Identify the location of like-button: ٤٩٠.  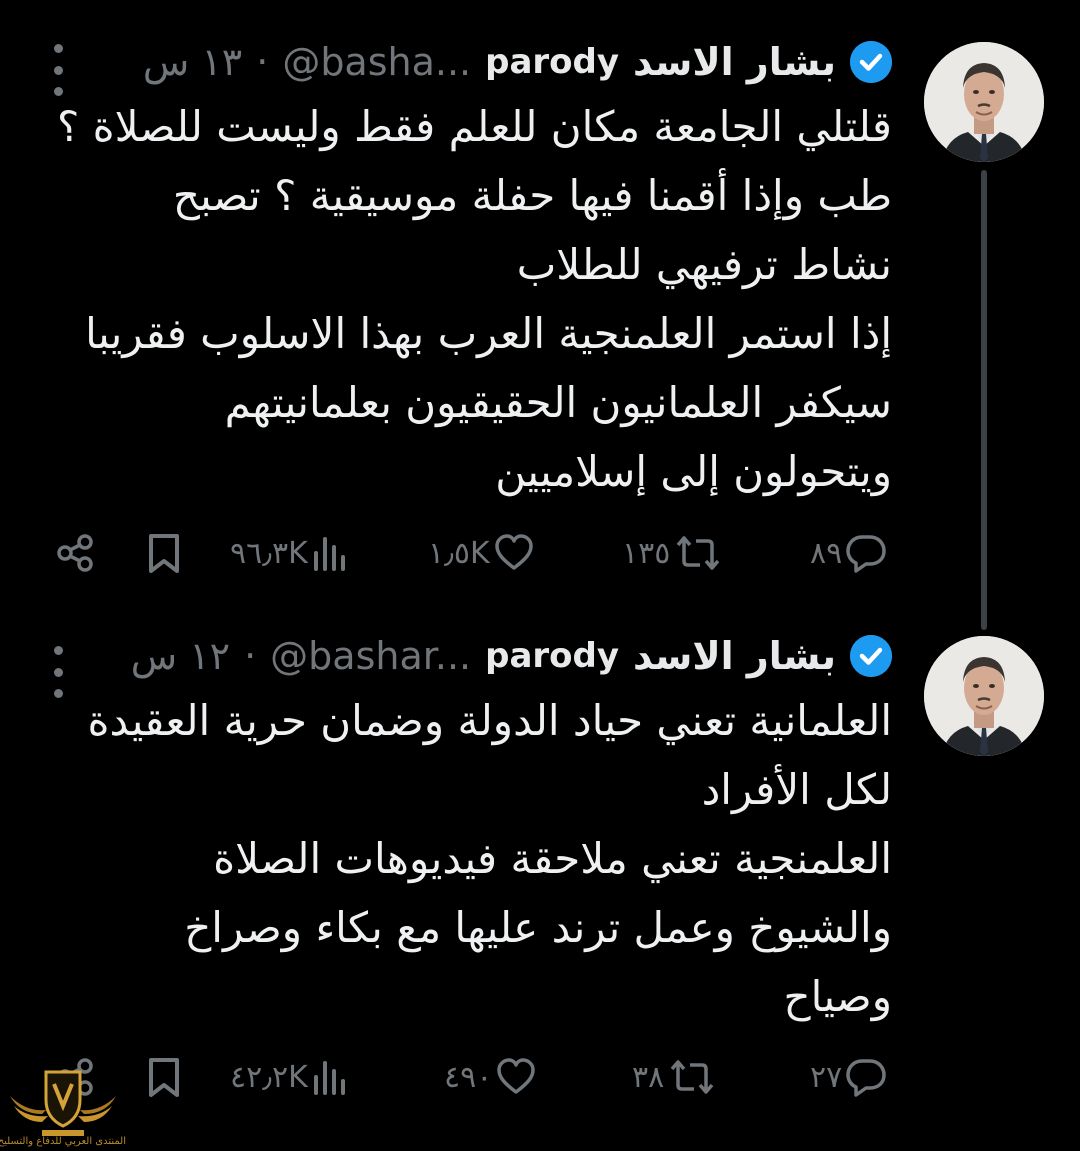
(491, 1077).